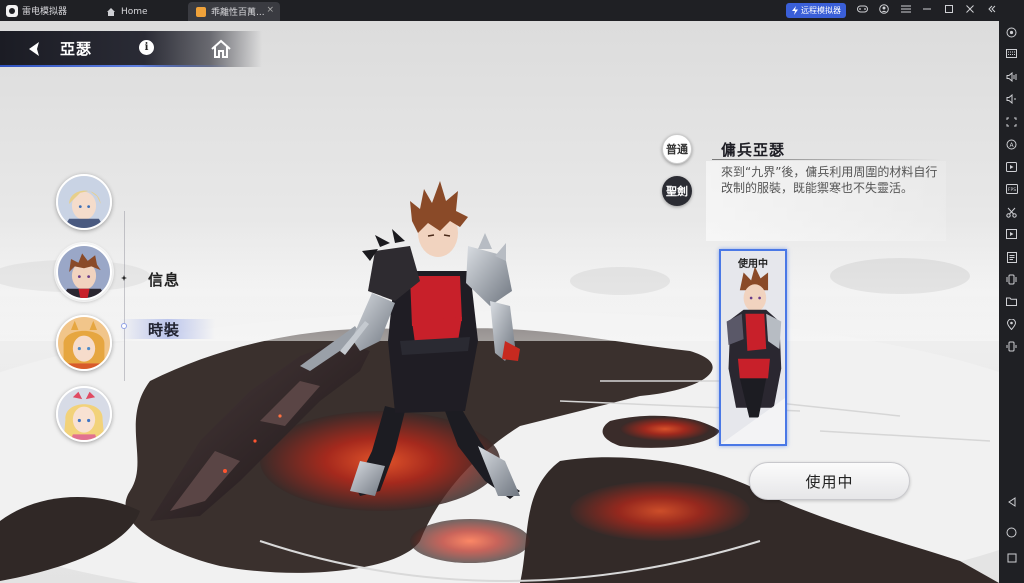 The height and width of the screenshot is (583, 1024). I want to click on costume-card-art, so click(753, 347).